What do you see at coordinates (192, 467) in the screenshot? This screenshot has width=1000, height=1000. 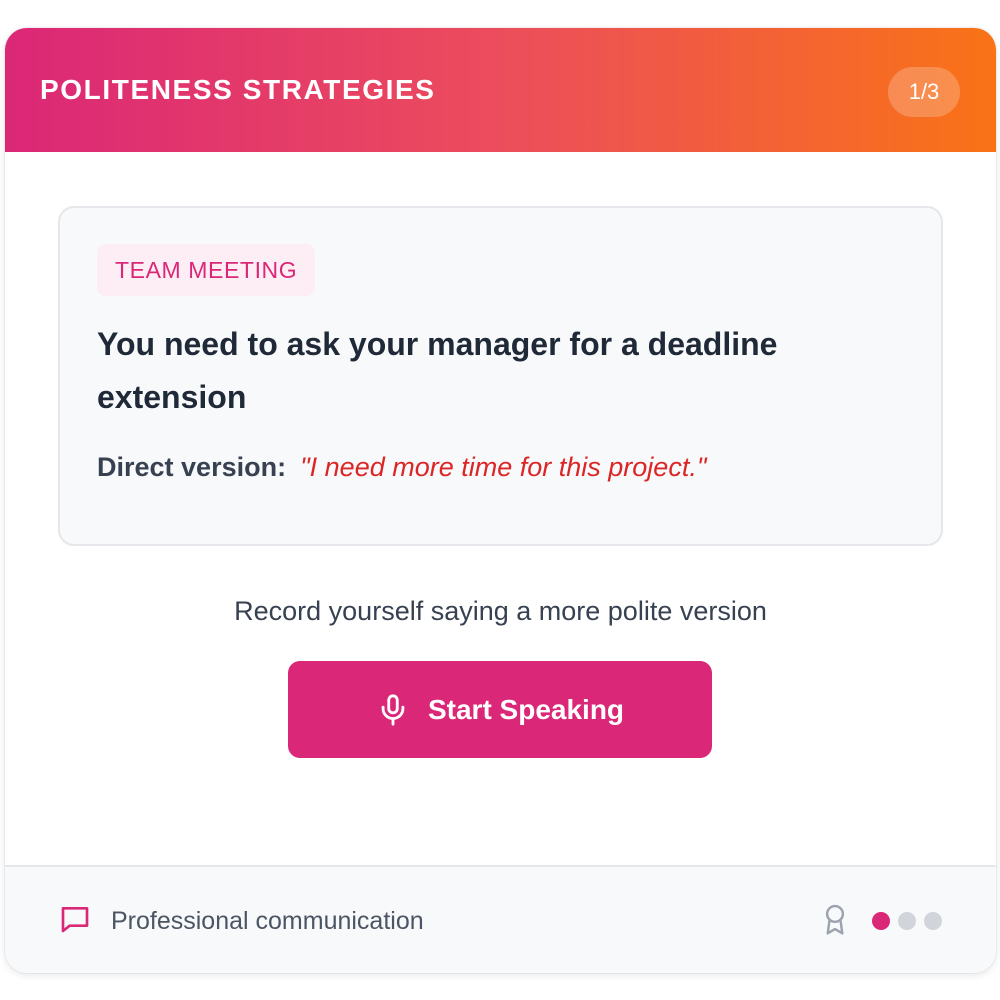 I see `direct-version-label: Direct version:` at bounding box center [192, 467].